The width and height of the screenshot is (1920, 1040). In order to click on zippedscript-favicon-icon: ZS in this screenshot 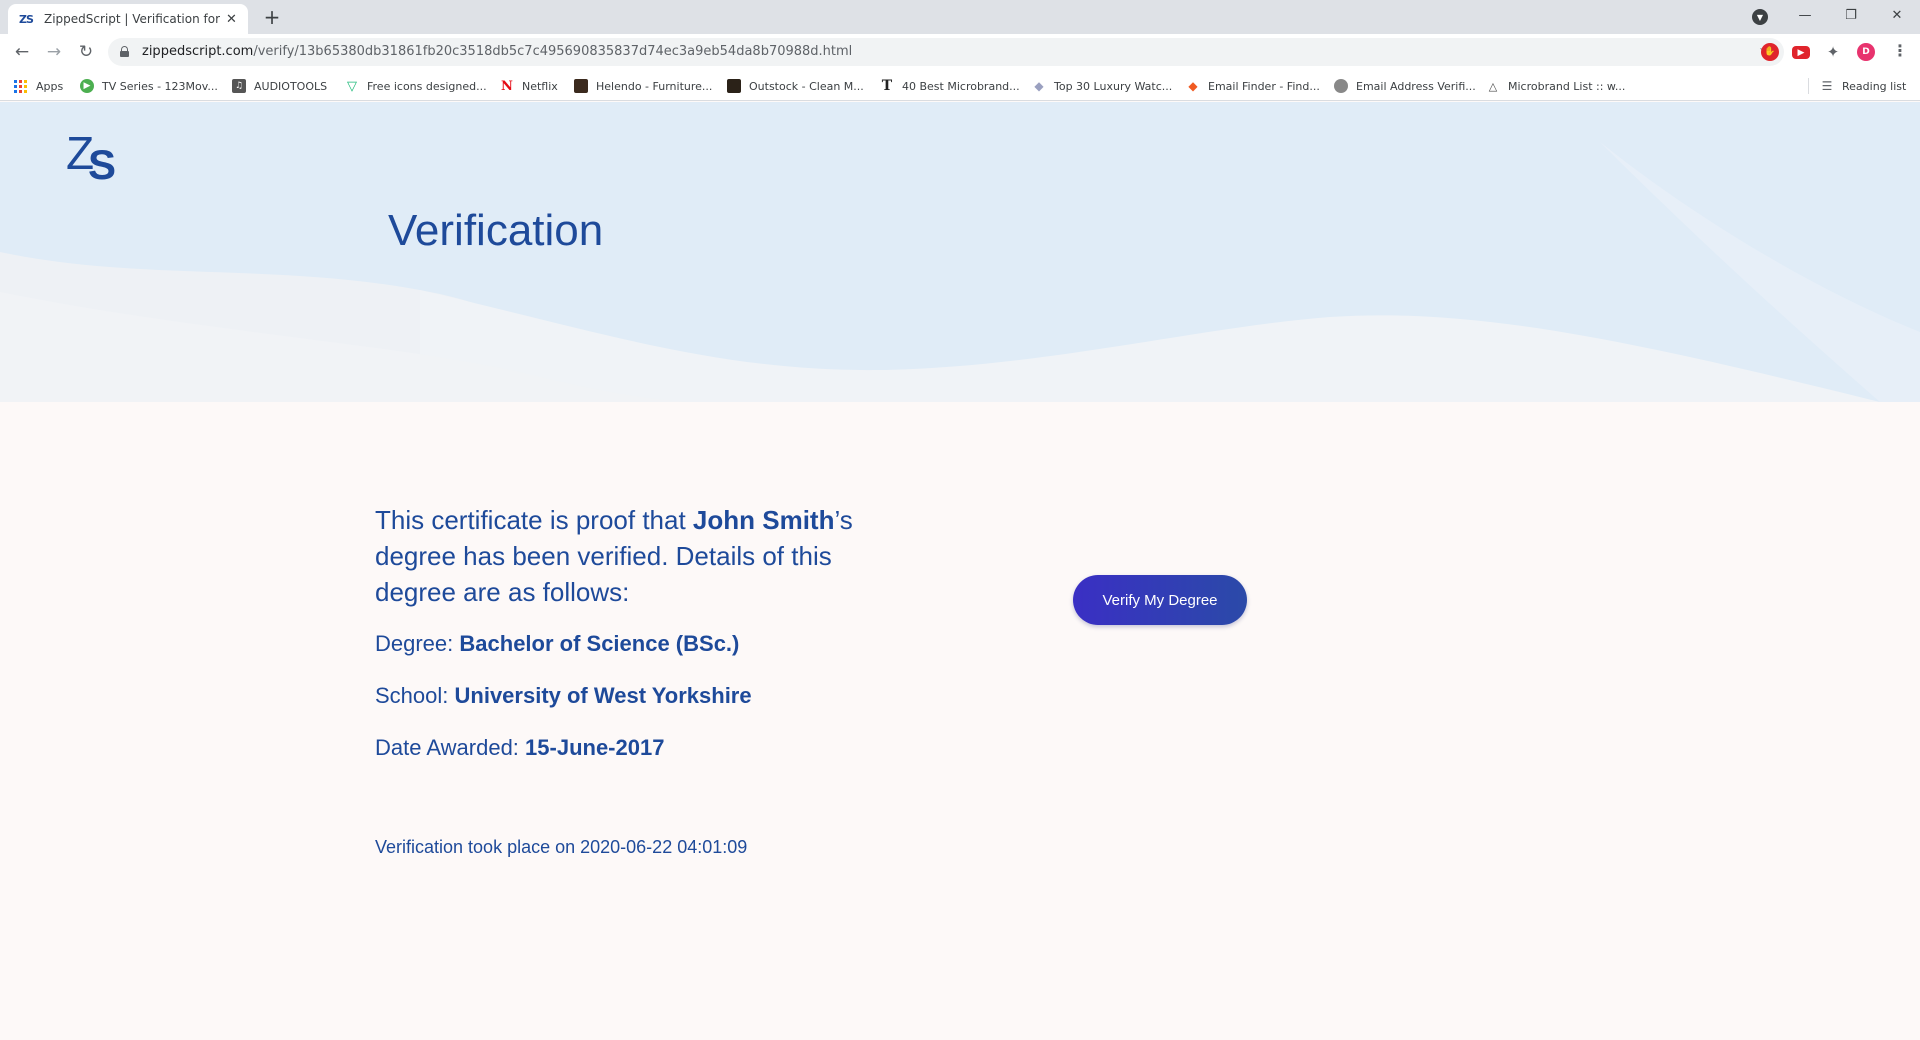, I will do `click(26, 19)`.